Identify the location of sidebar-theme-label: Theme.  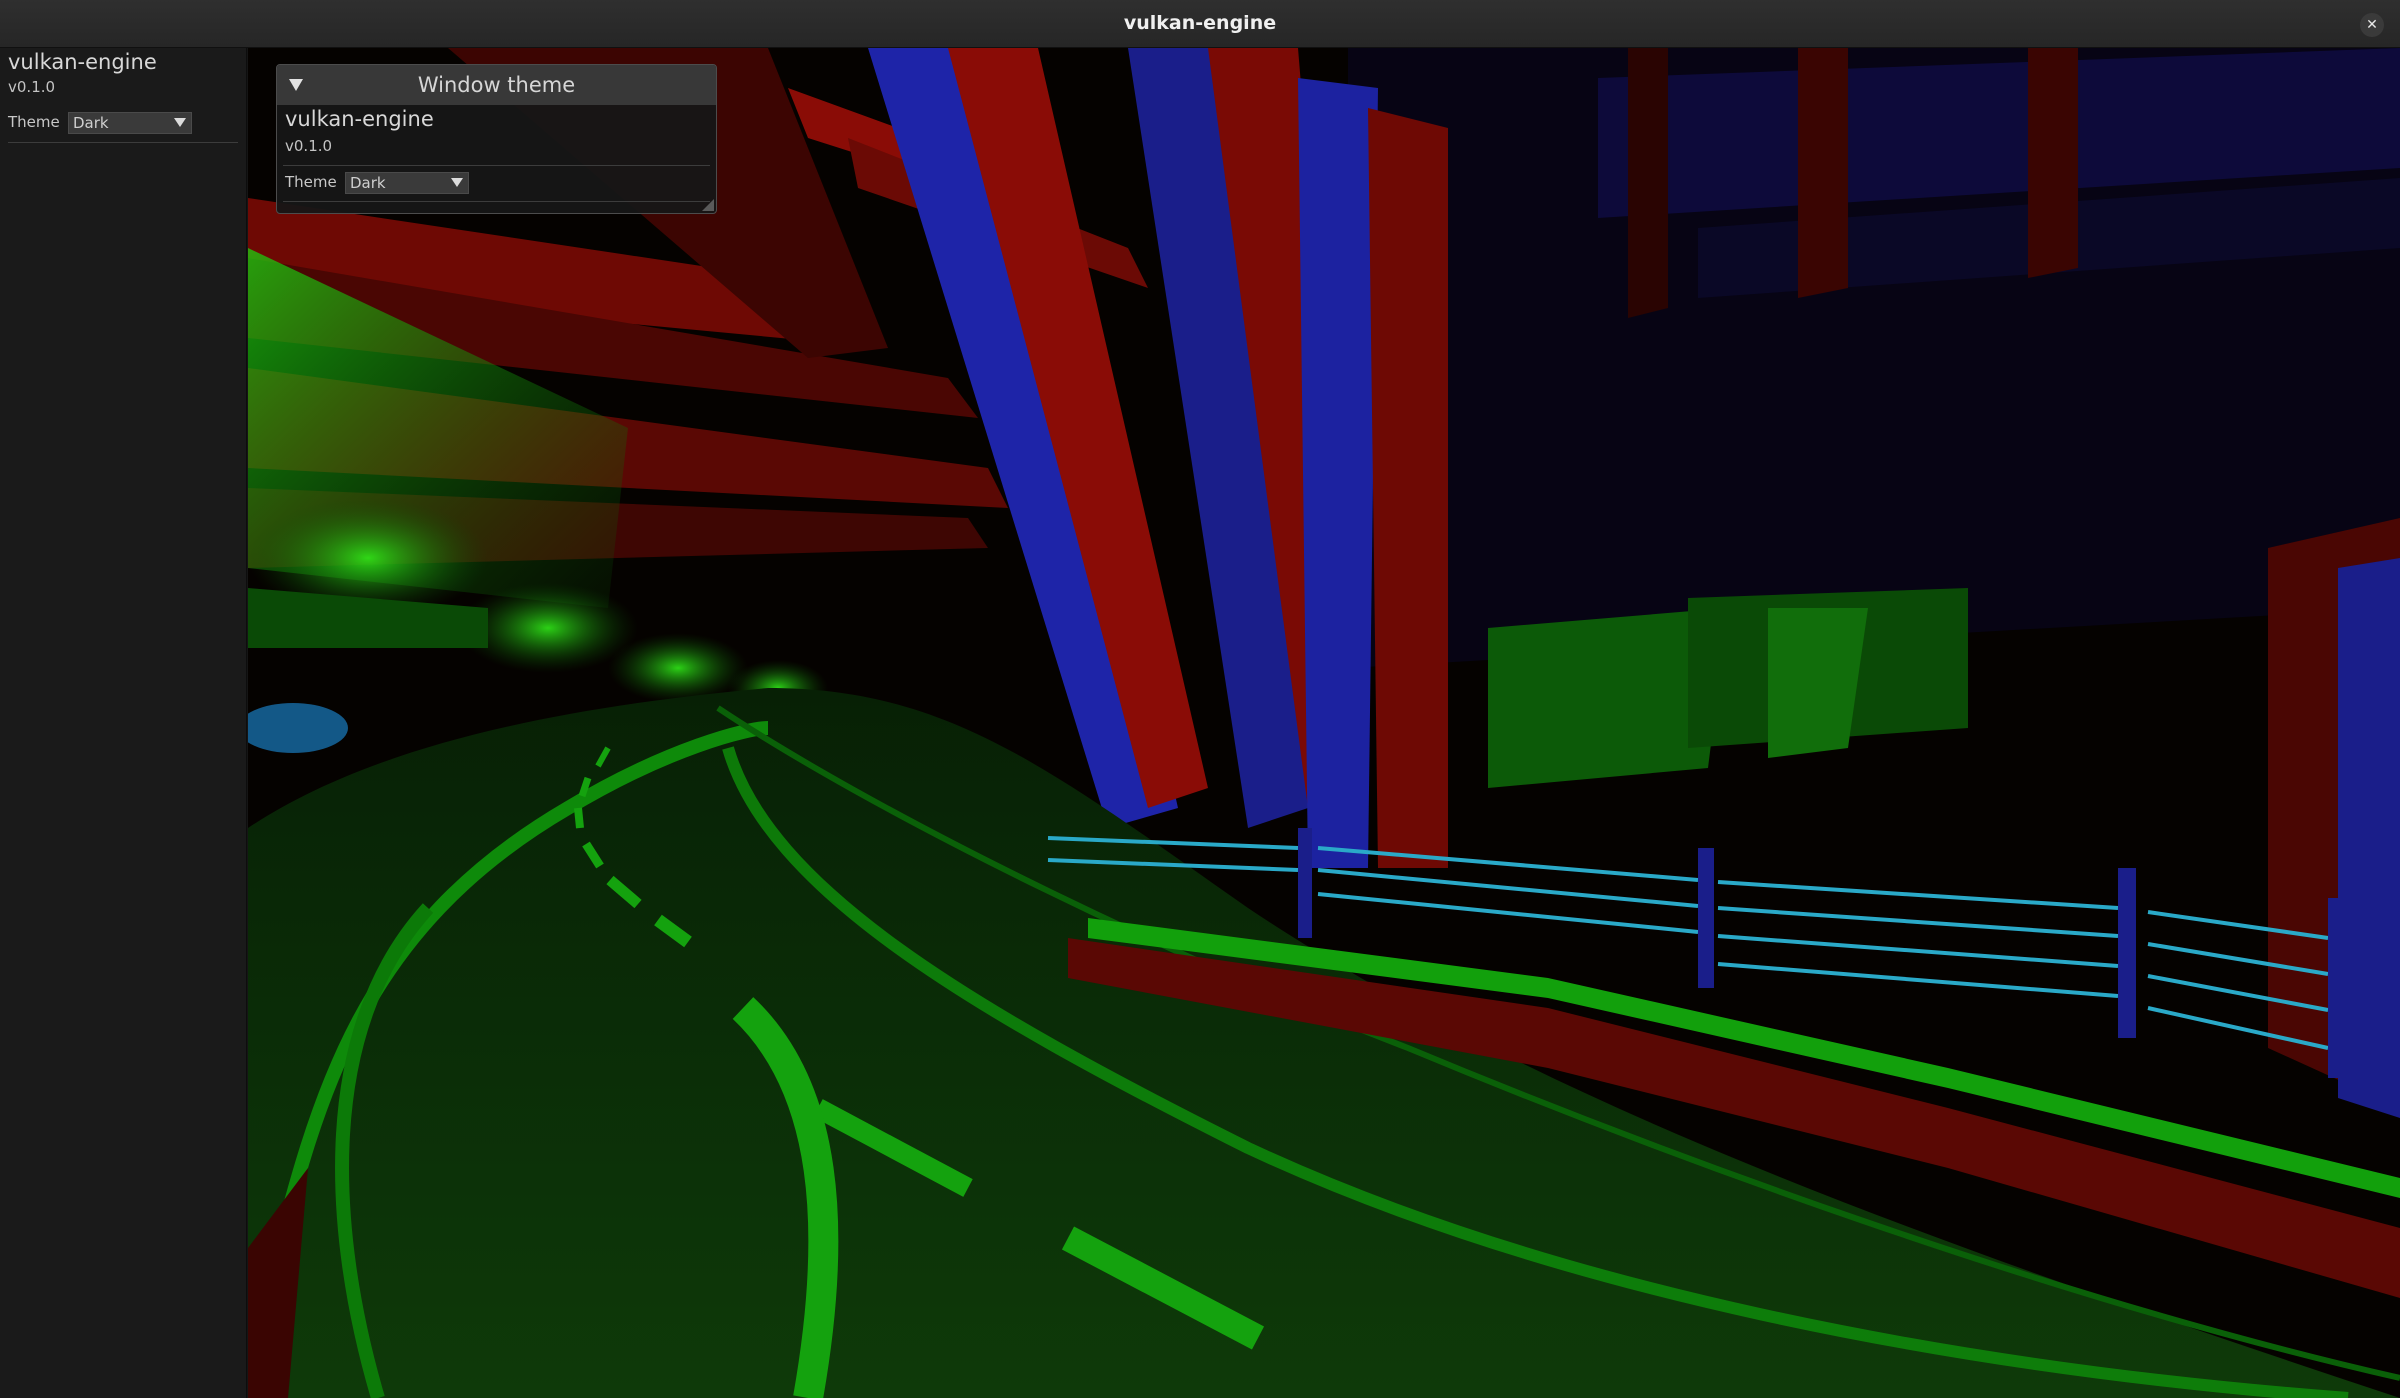
(34, 122).